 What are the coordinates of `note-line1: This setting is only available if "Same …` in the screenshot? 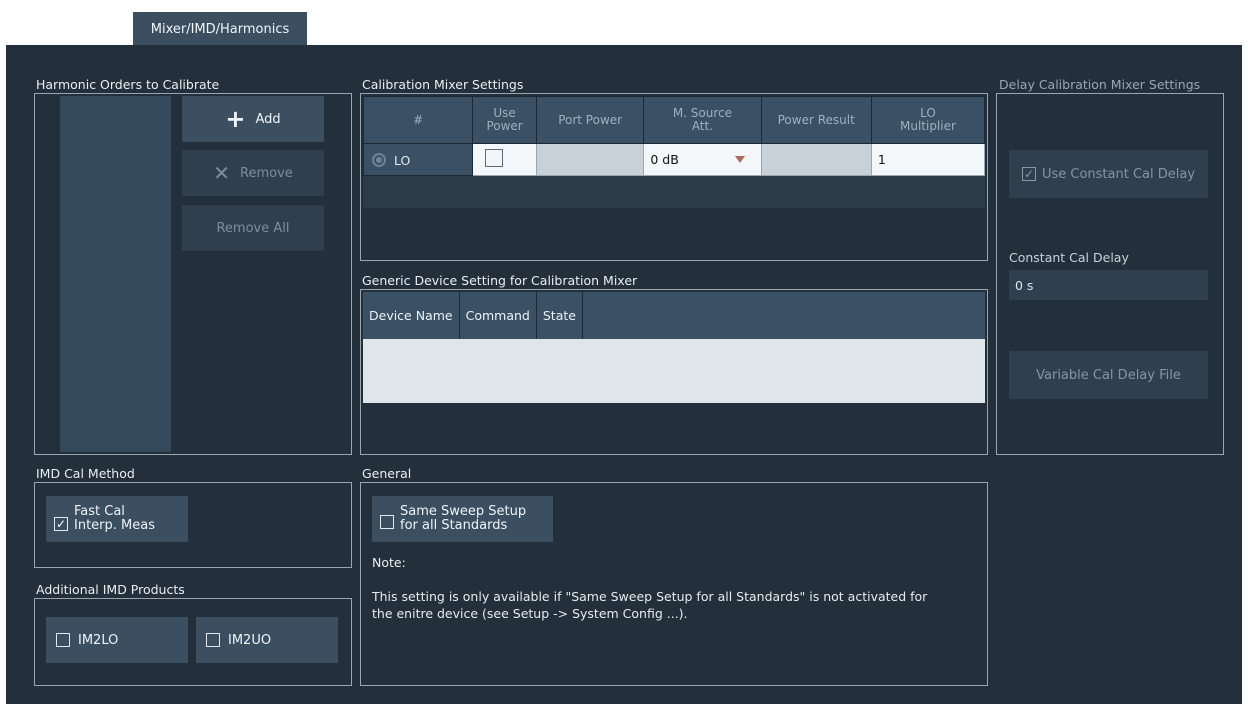 It's located at (650, 596).